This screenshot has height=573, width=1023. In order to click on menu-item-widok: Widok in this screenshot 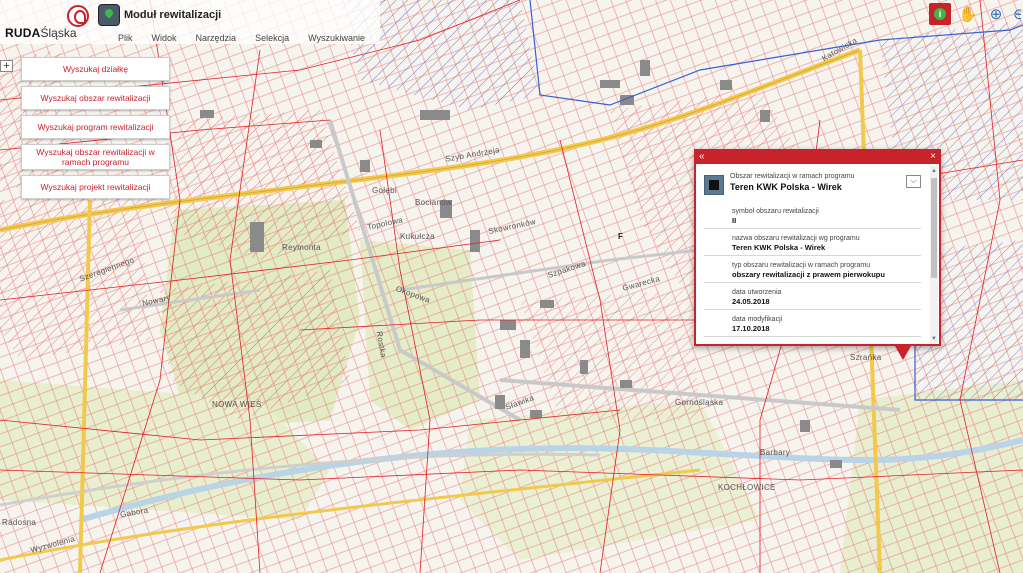, I will do `click(164, 38)`.